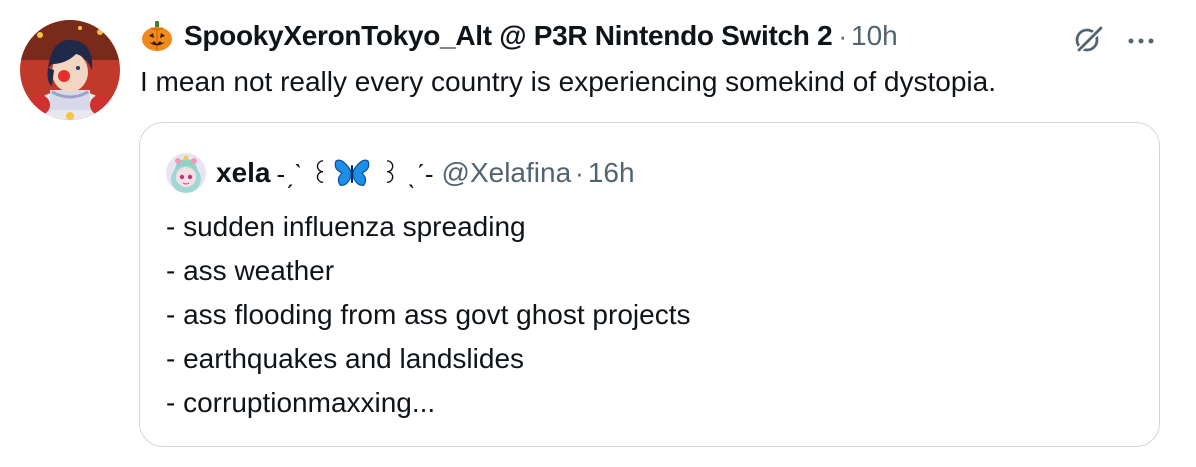  Describe the element at coordinates (407, 174) in the screenshot. I see `name-decoration-right: ꒱ ˎˊ-` at that location.